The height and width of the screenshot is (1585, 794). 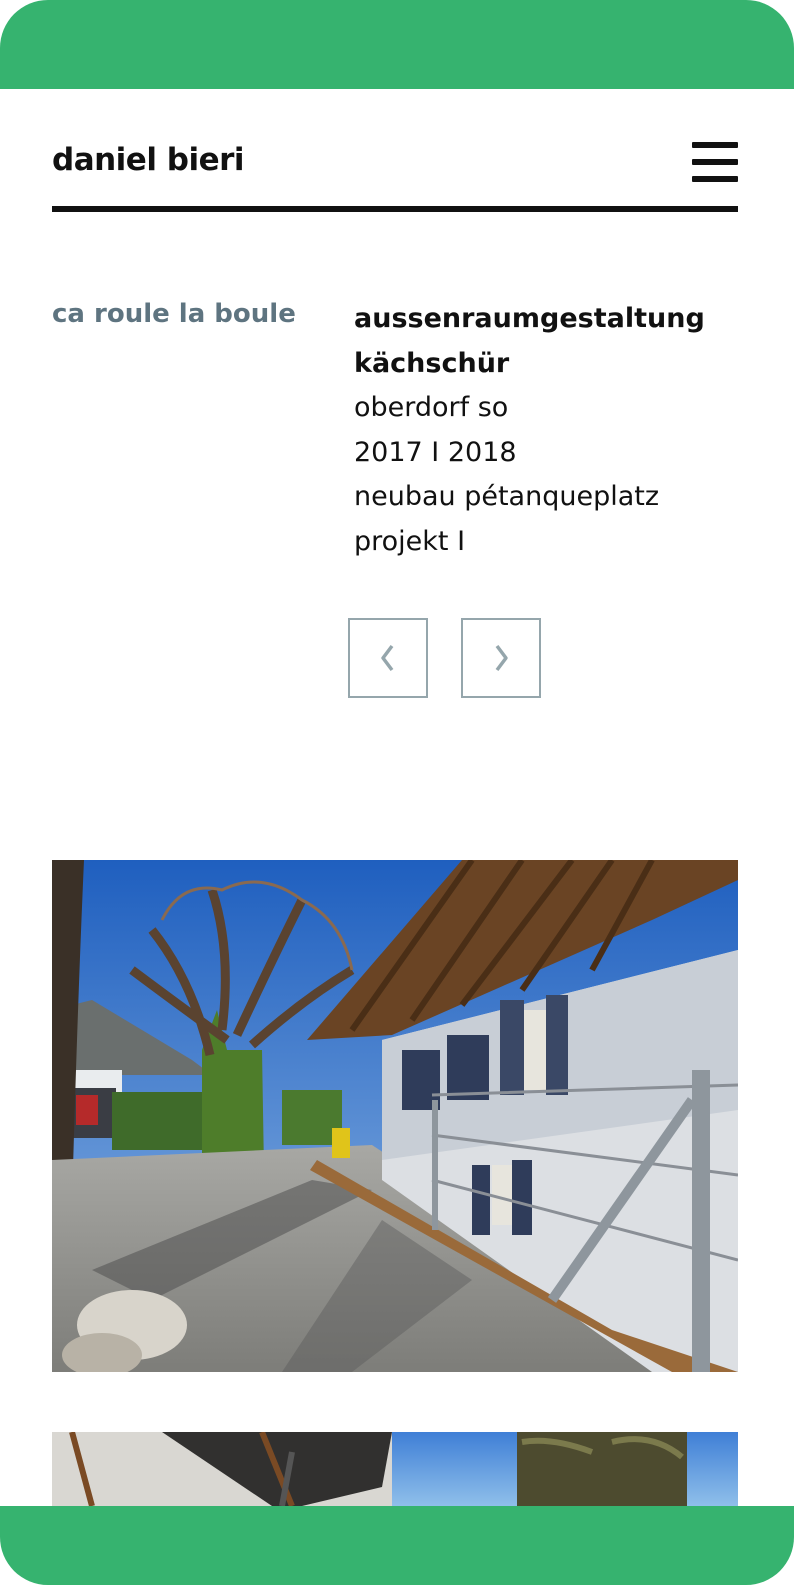 What do you see at coordinates (507, 496) in the screenshot?
I see `project-description: neubau pétanqueplatz` at bounding box center [507, 496].